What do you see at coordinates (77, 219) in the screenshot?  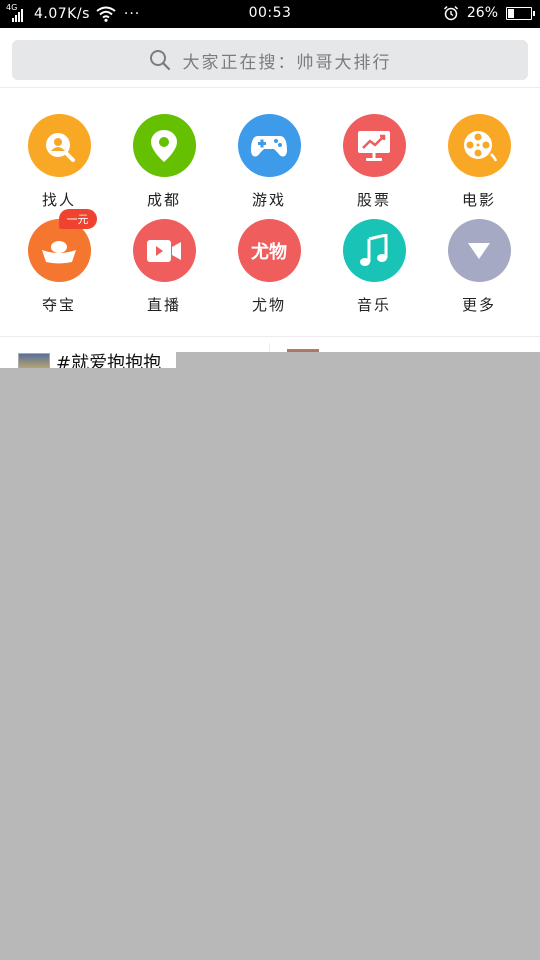 I see `promo-badge: 一元` at bounding box center [77, 219].